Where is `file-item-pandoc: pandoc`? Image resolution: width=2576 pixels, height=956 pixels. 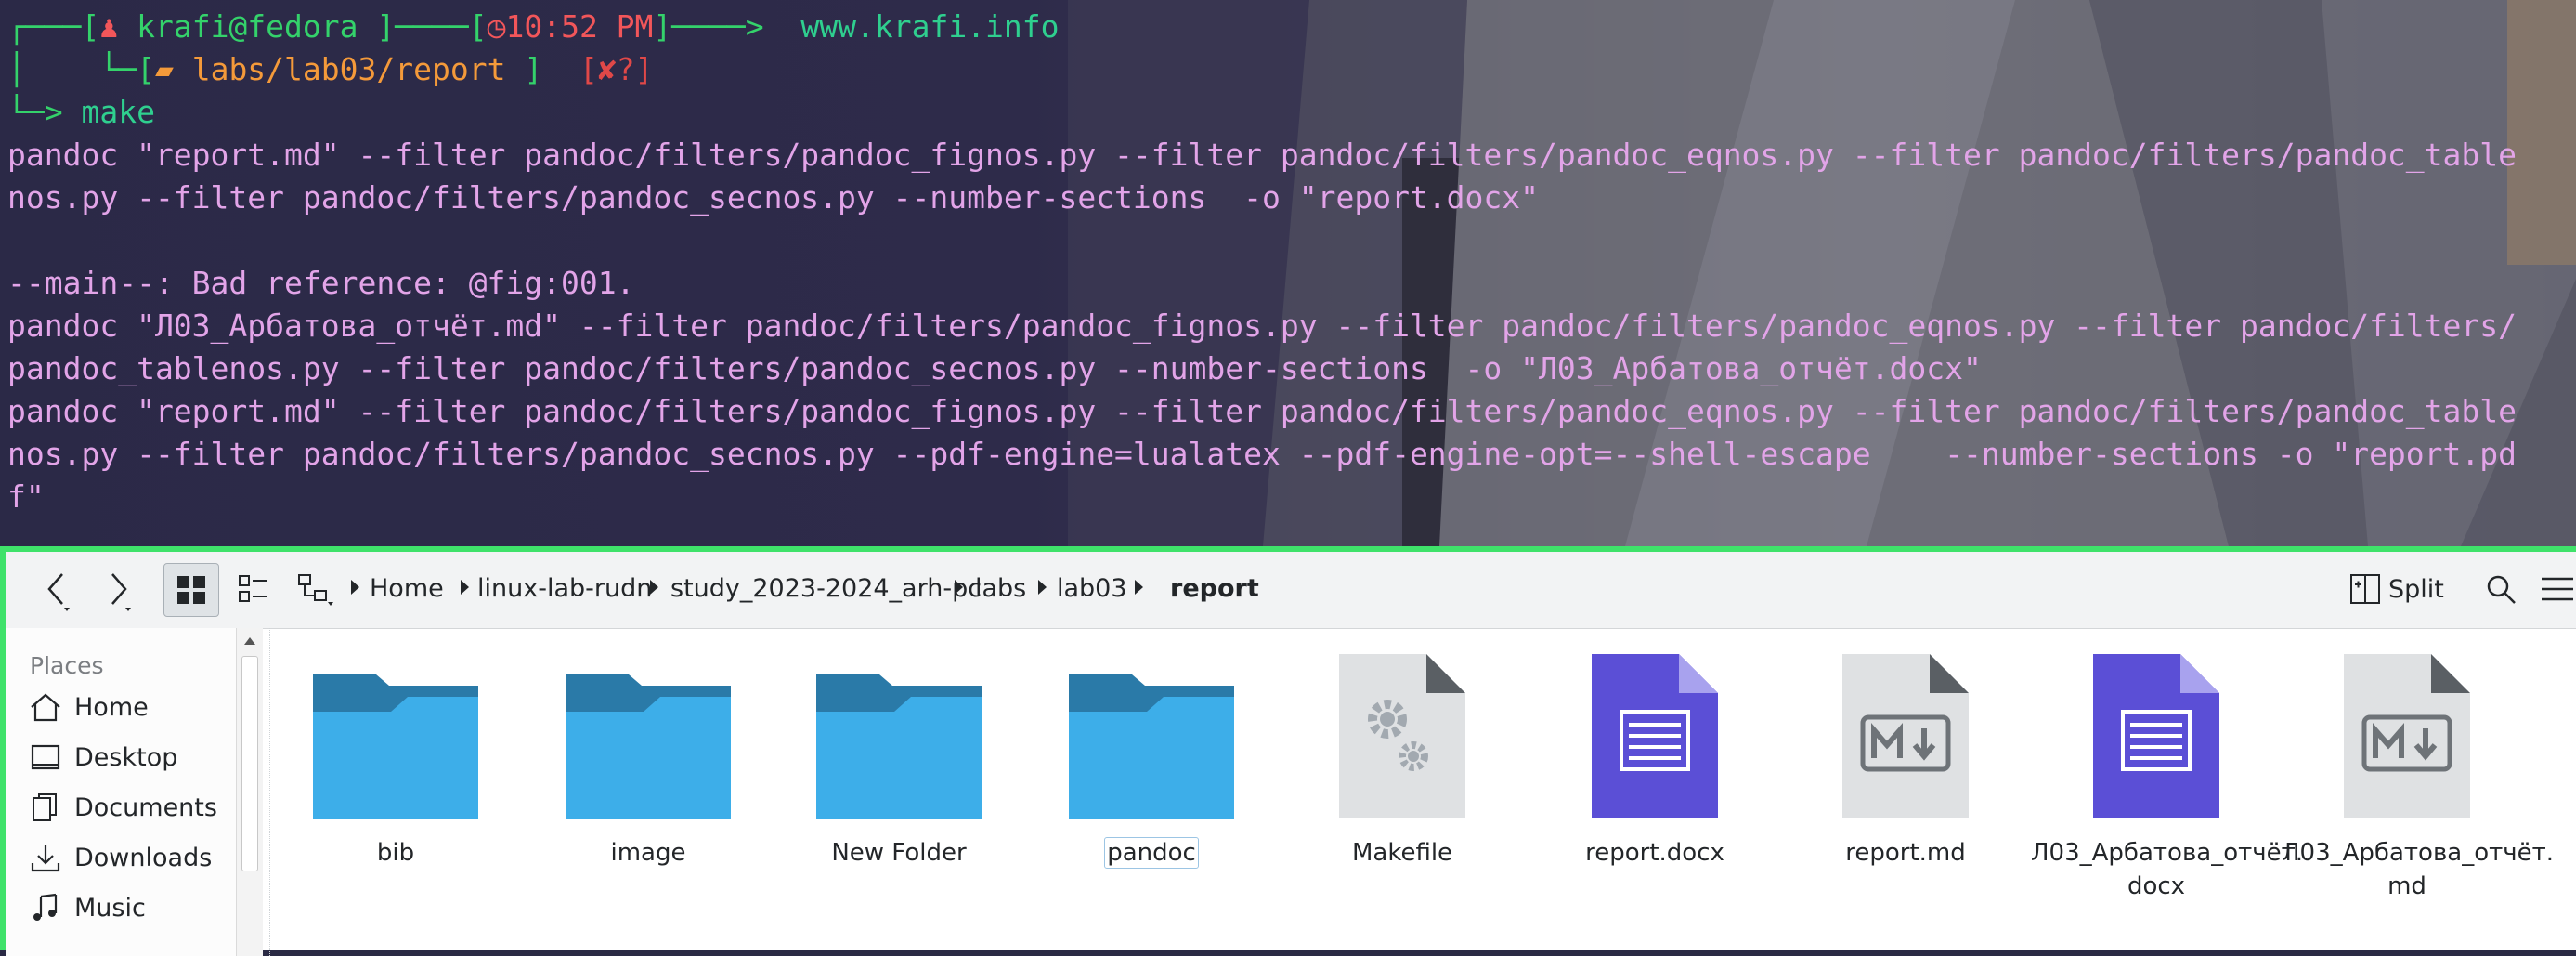 file-item-pandoc: pandoc is located at coordinates (1151, 761).